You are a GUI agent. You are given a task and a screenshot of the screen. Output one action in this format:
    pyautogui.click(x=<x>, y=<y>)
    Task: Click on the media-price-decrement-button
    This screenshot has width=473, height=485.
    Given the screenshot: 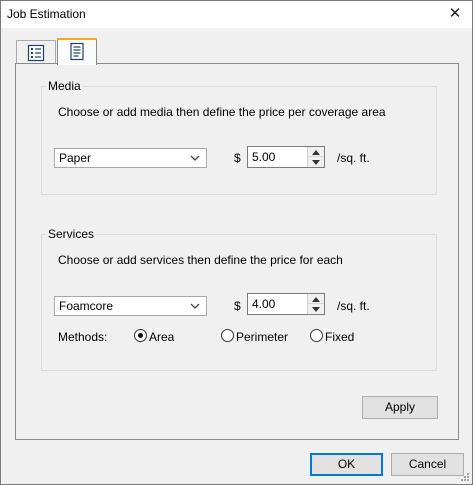 What is the action you would take?
    pyautogui.click(x=316, y=162)
    